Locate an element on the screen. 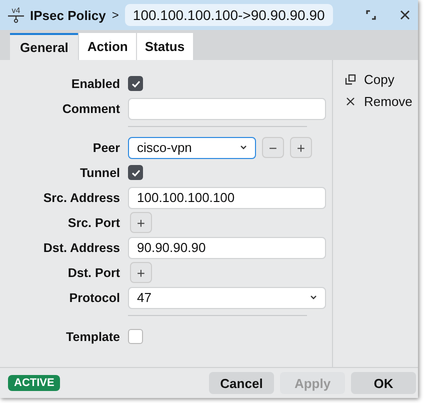  field-label: Src. Port is located at coordinates (93, 223).